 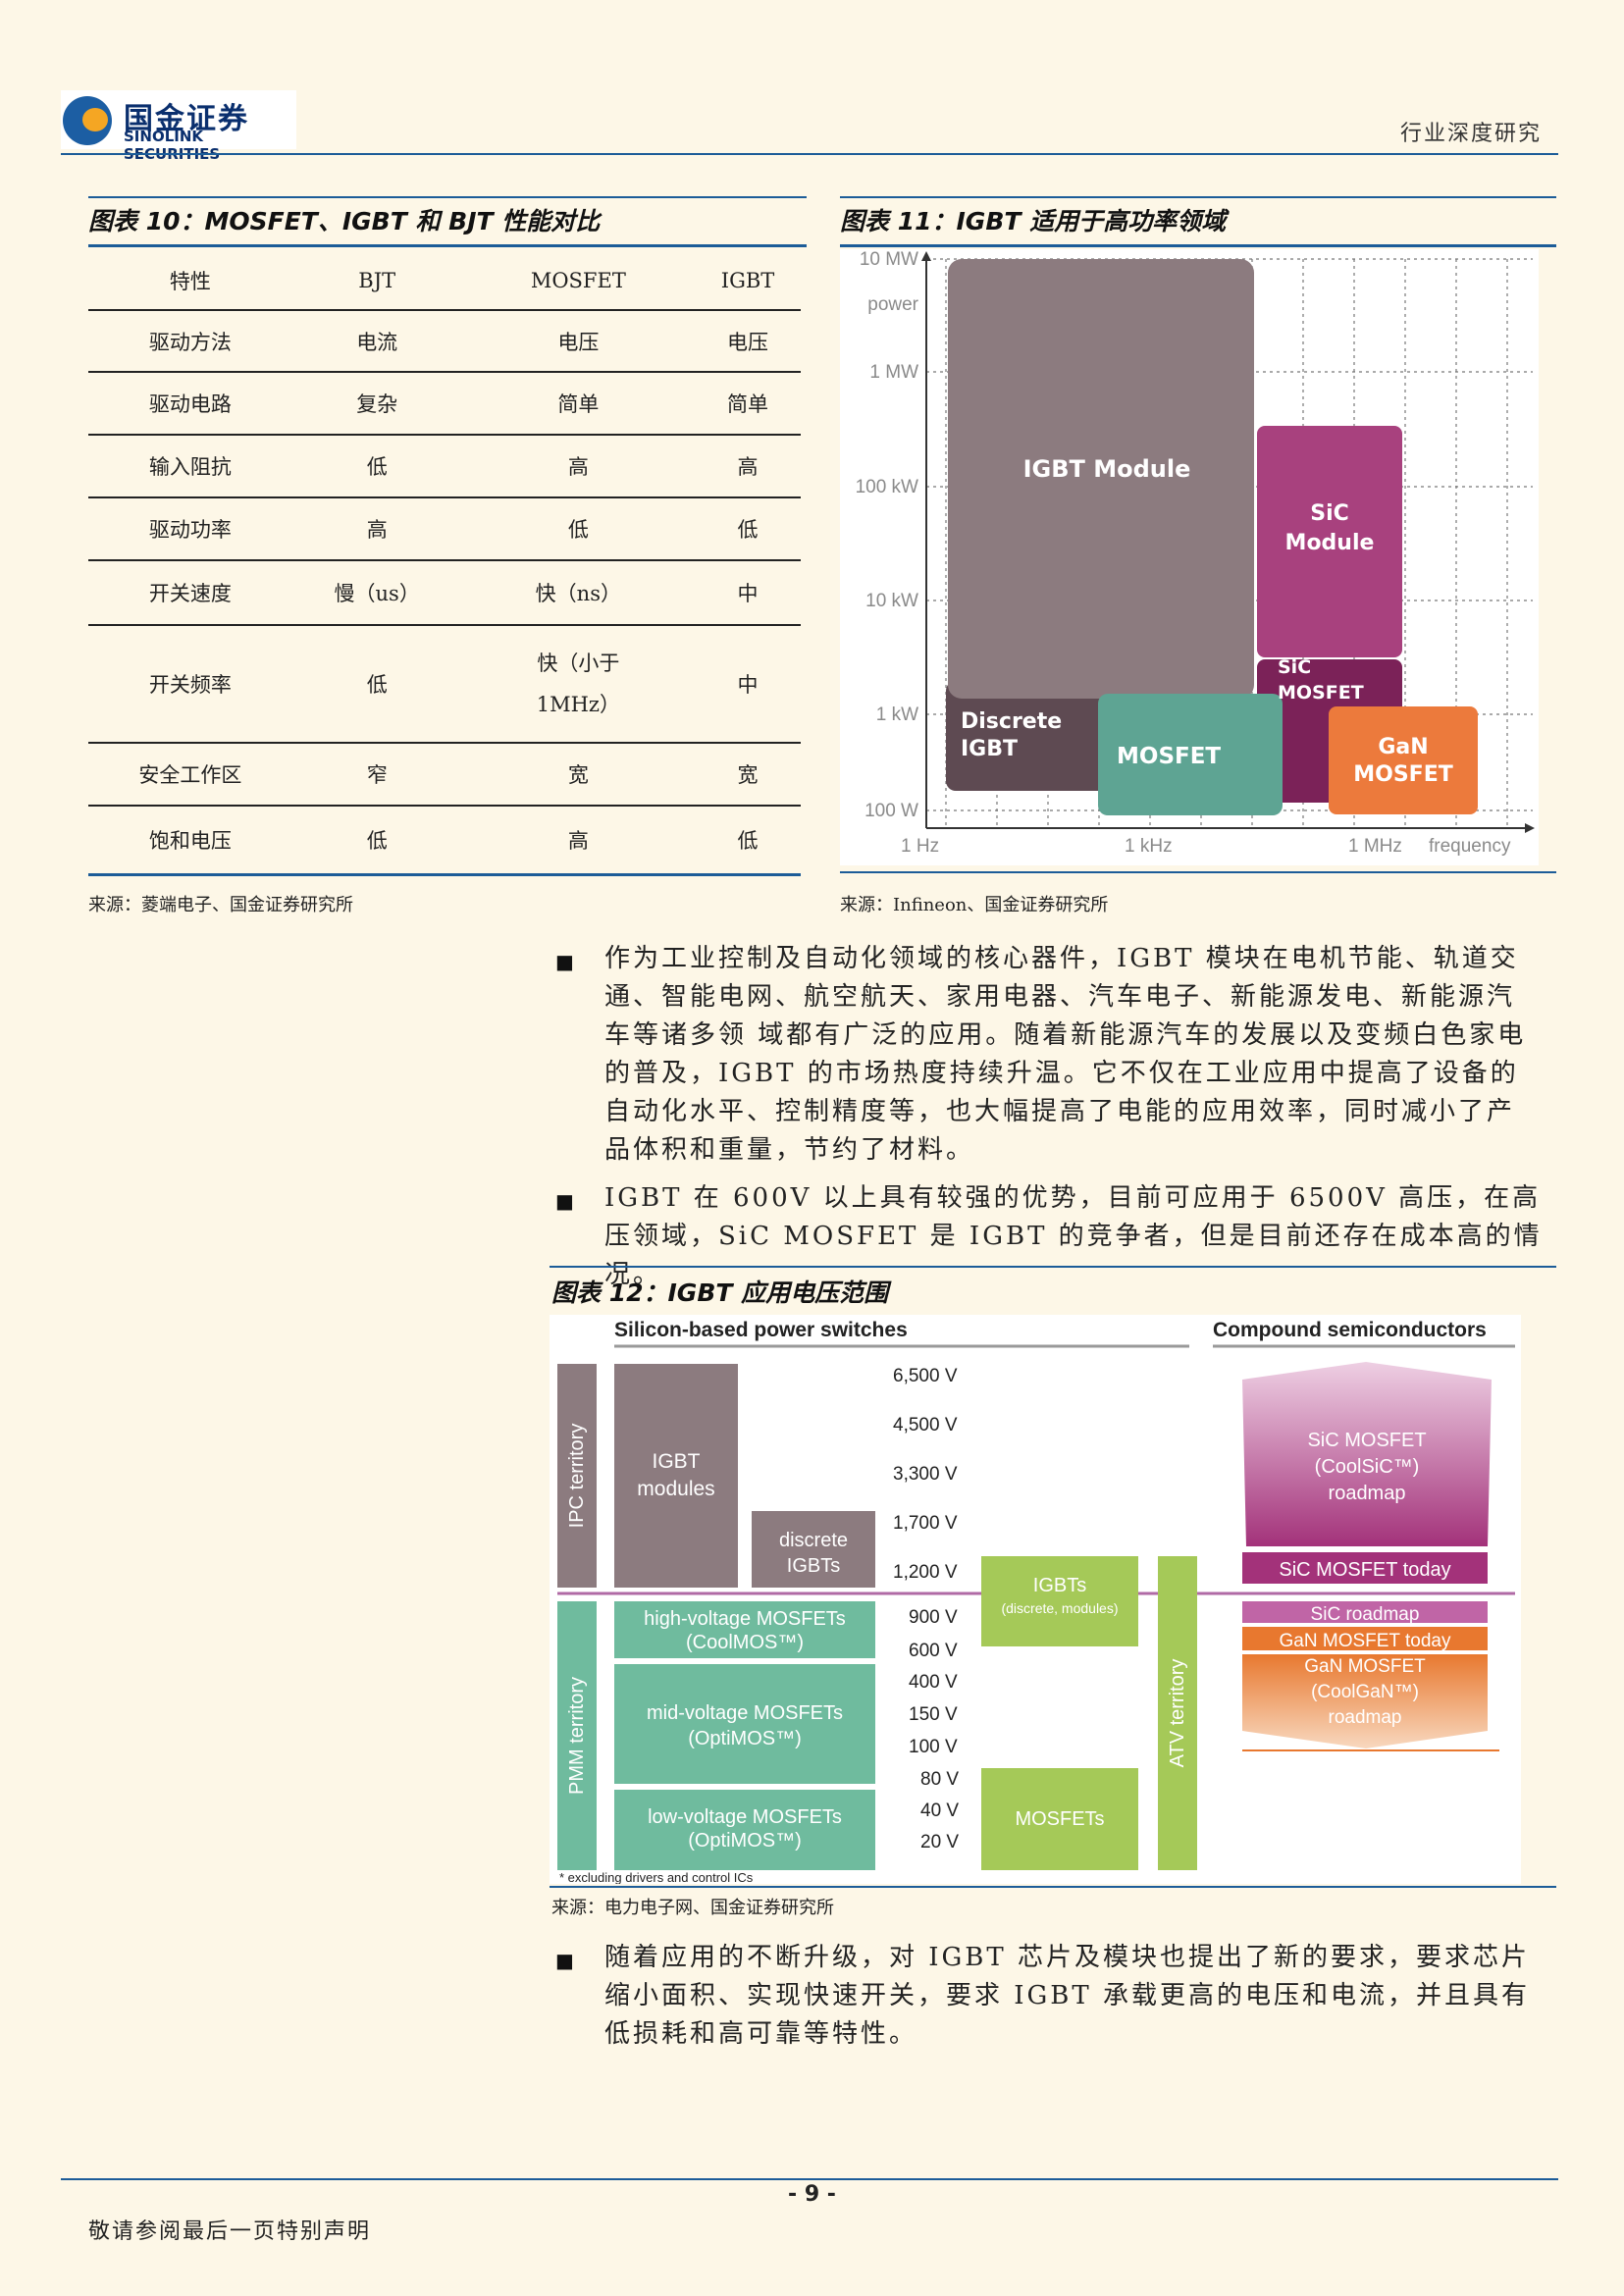 I want to click on table-cell: 开关速度, so click(x=190, y=593).